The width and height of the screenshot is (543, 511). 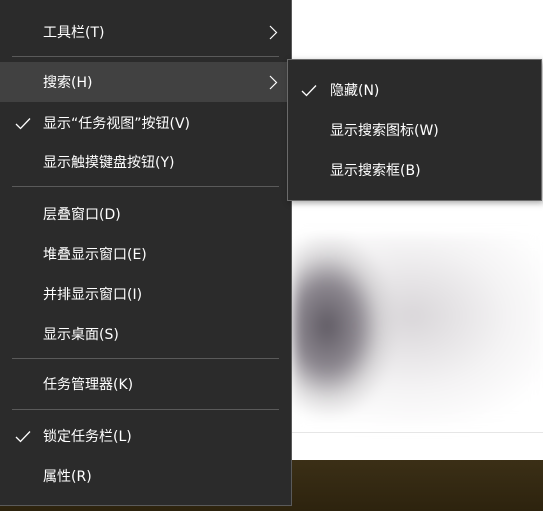 I want to click on menu-item-toolbars: 工具栏(T), so click(x=145, y=32).